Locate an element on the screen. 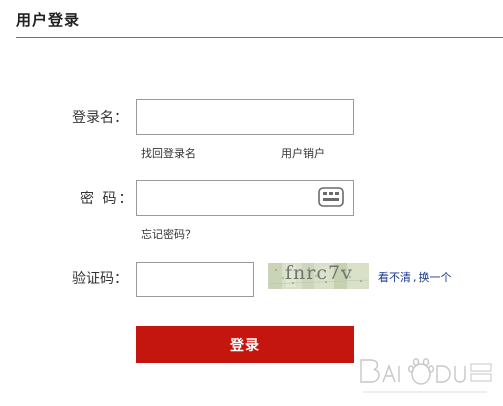  keyboard-icon is located at coordinates (331, 197).